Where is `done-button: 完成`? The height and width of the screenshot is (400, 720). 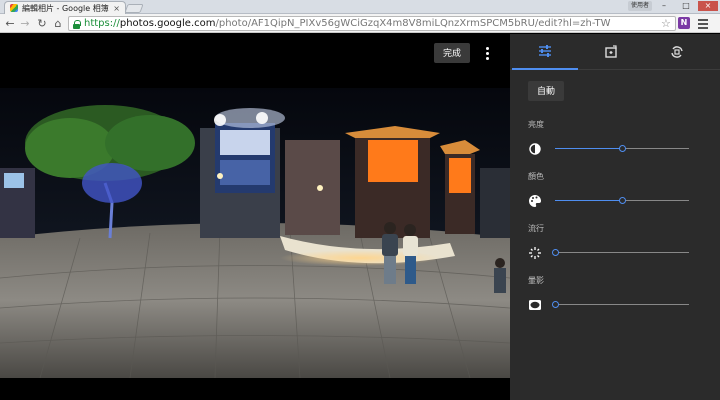 done-button: 完成 is located at coordinates (452, 53).